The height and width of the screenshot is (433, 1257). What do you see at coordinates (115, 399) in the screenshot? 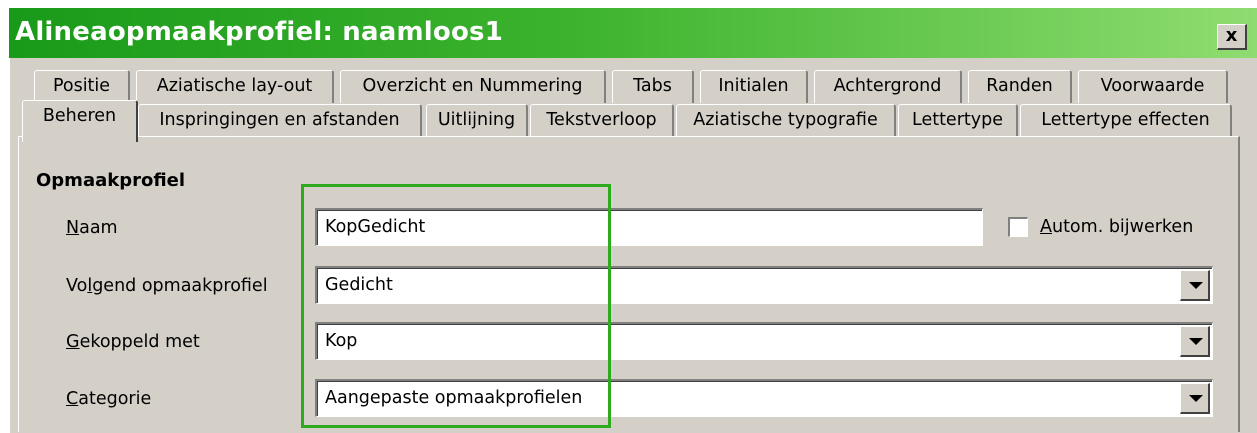
I see `label-rest: ategorie` at bounding box center [115, 399].